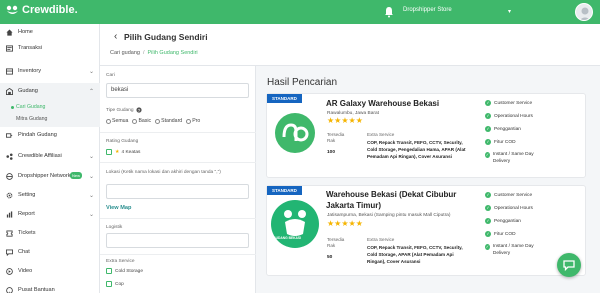  Describe the element at coordinates (177, 240) in the screenshot. I see `logistic-input` at that location.